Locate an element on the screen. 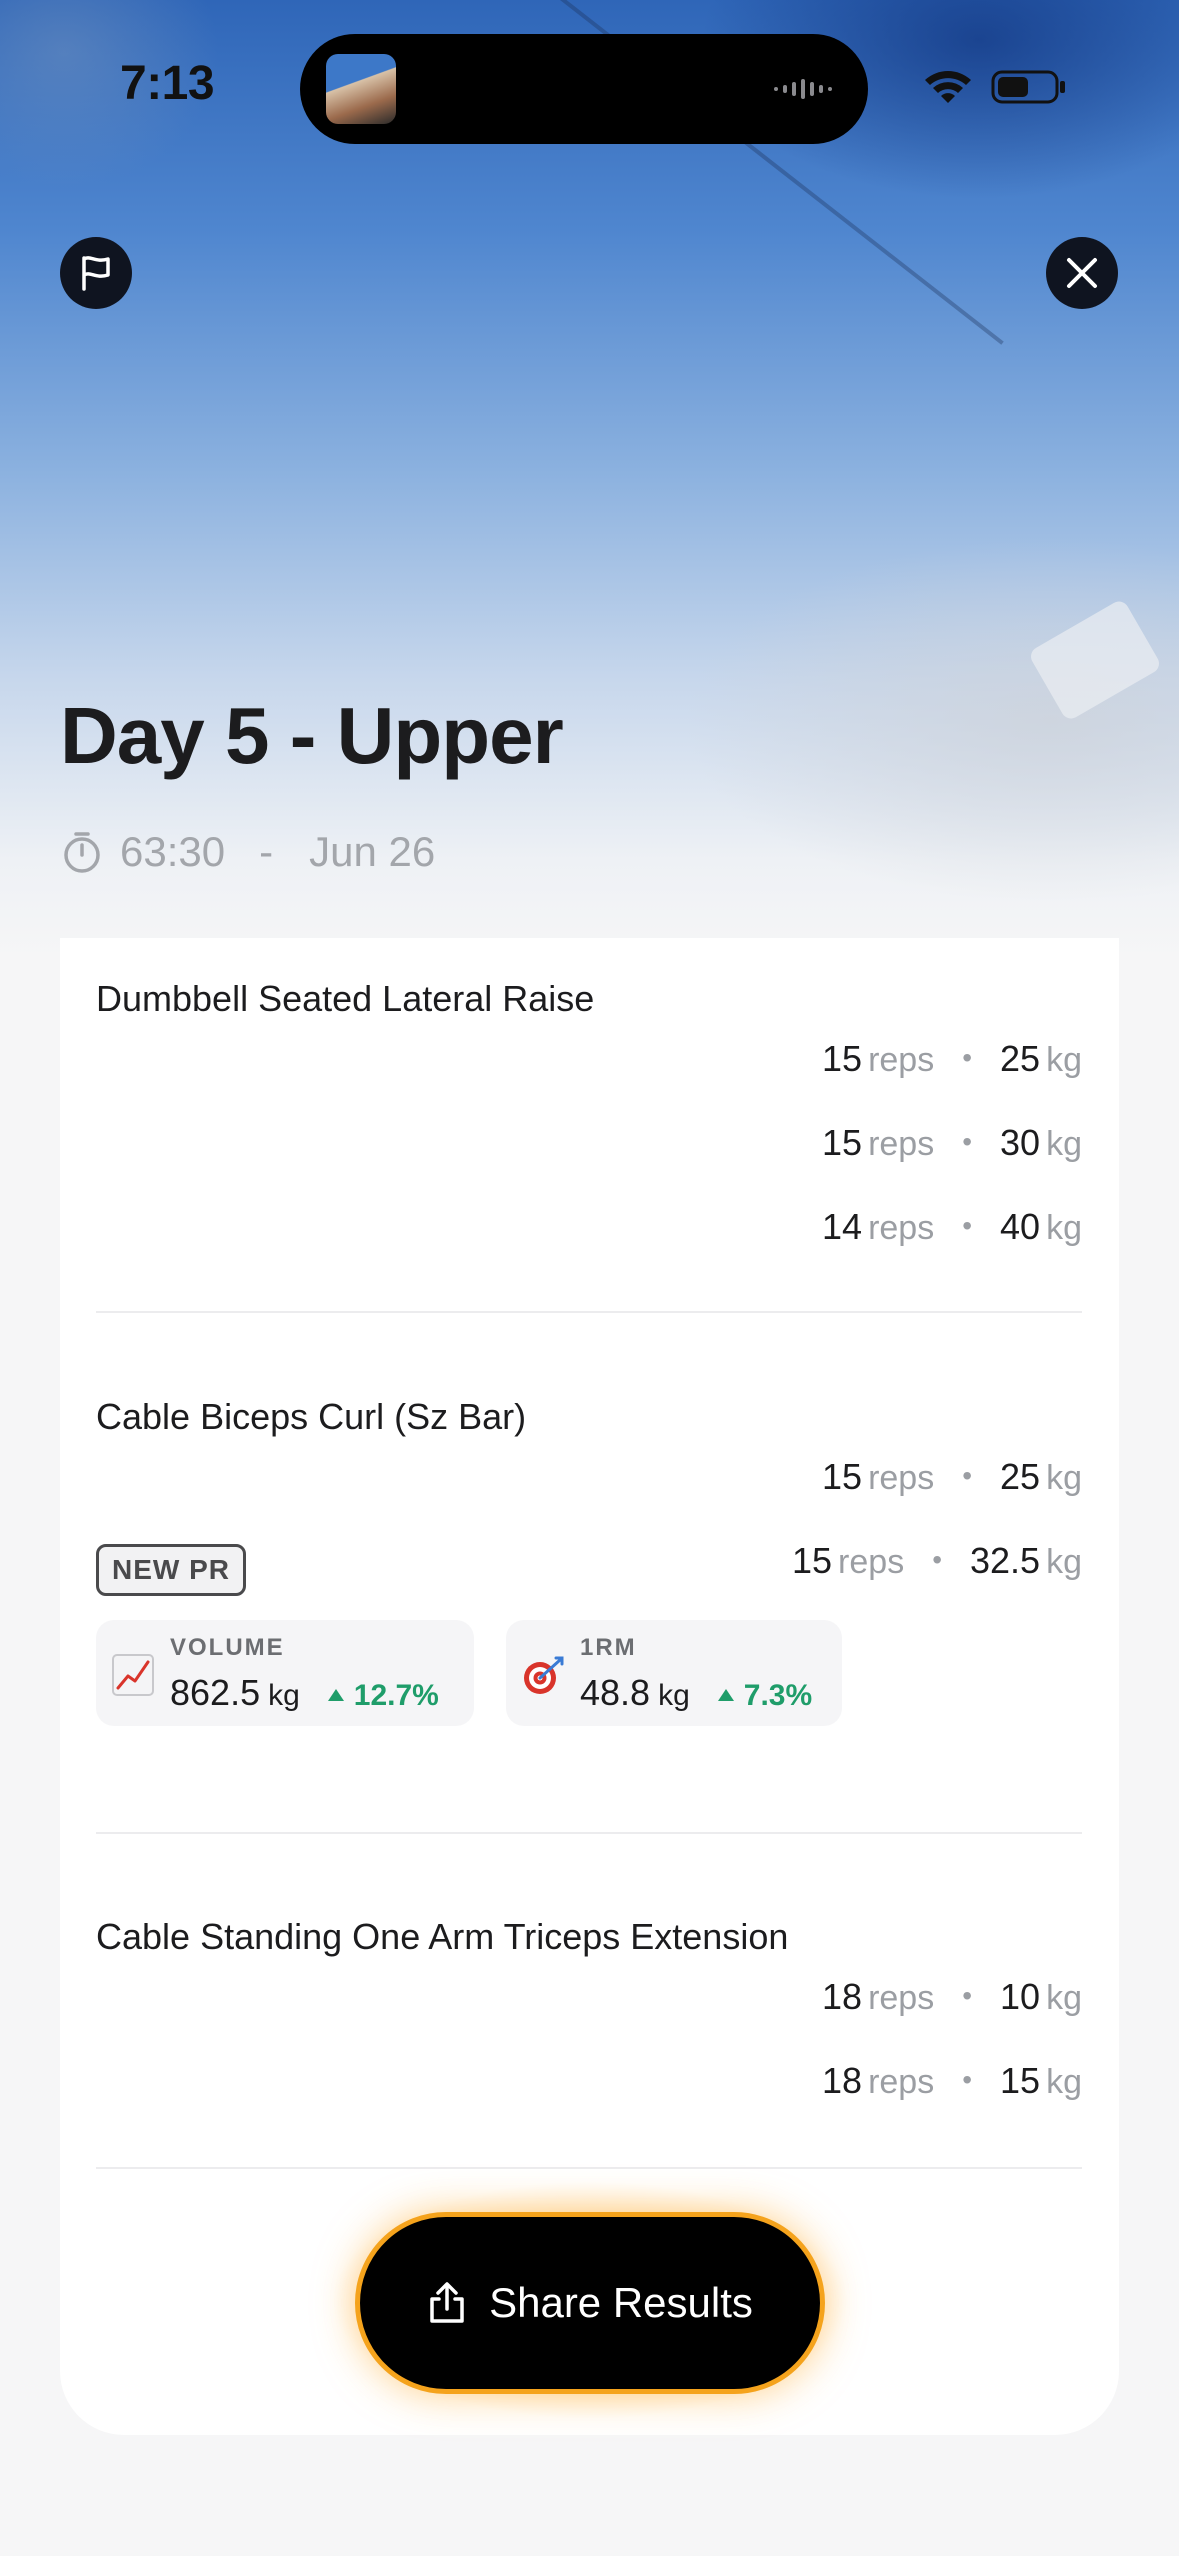 The width and height of the screenshot is (1179, 2556). exercise-name: Cable Standing One Arm Triceps Extension is located at coordinates (442, 1936).